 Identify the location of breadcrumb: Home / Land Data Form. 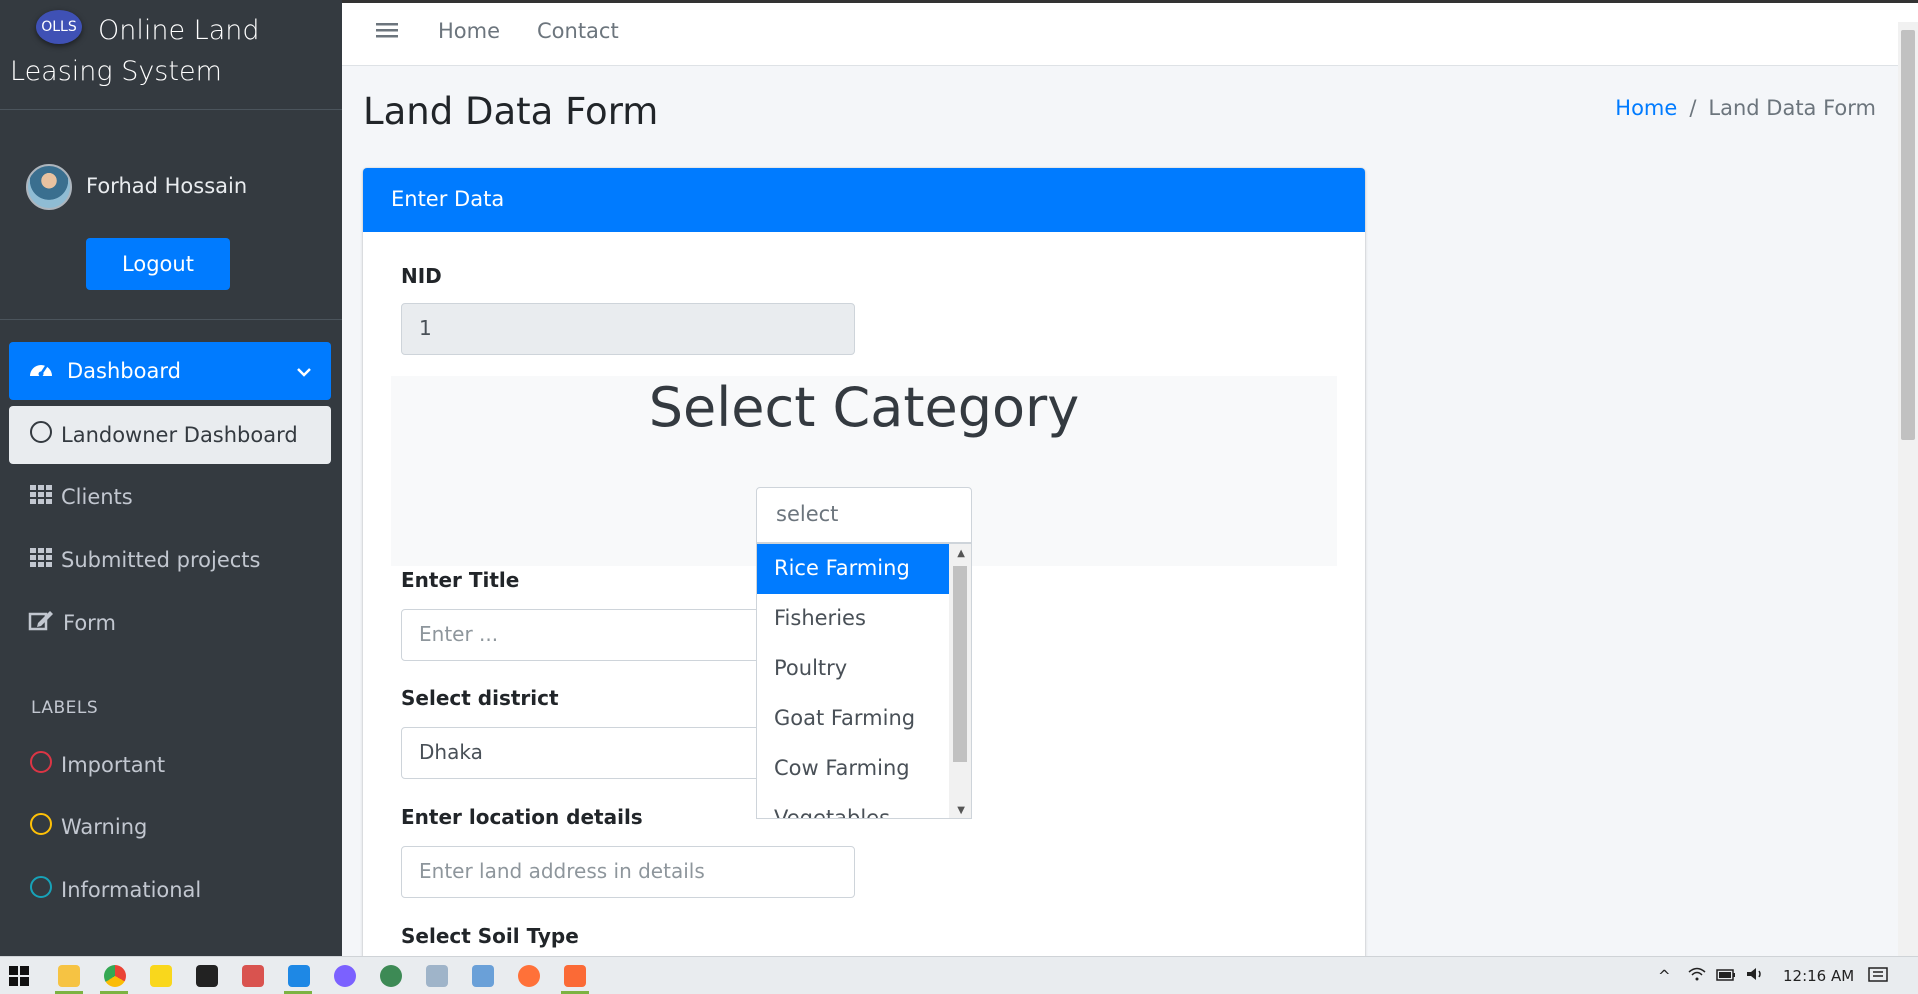
(1745, 108).